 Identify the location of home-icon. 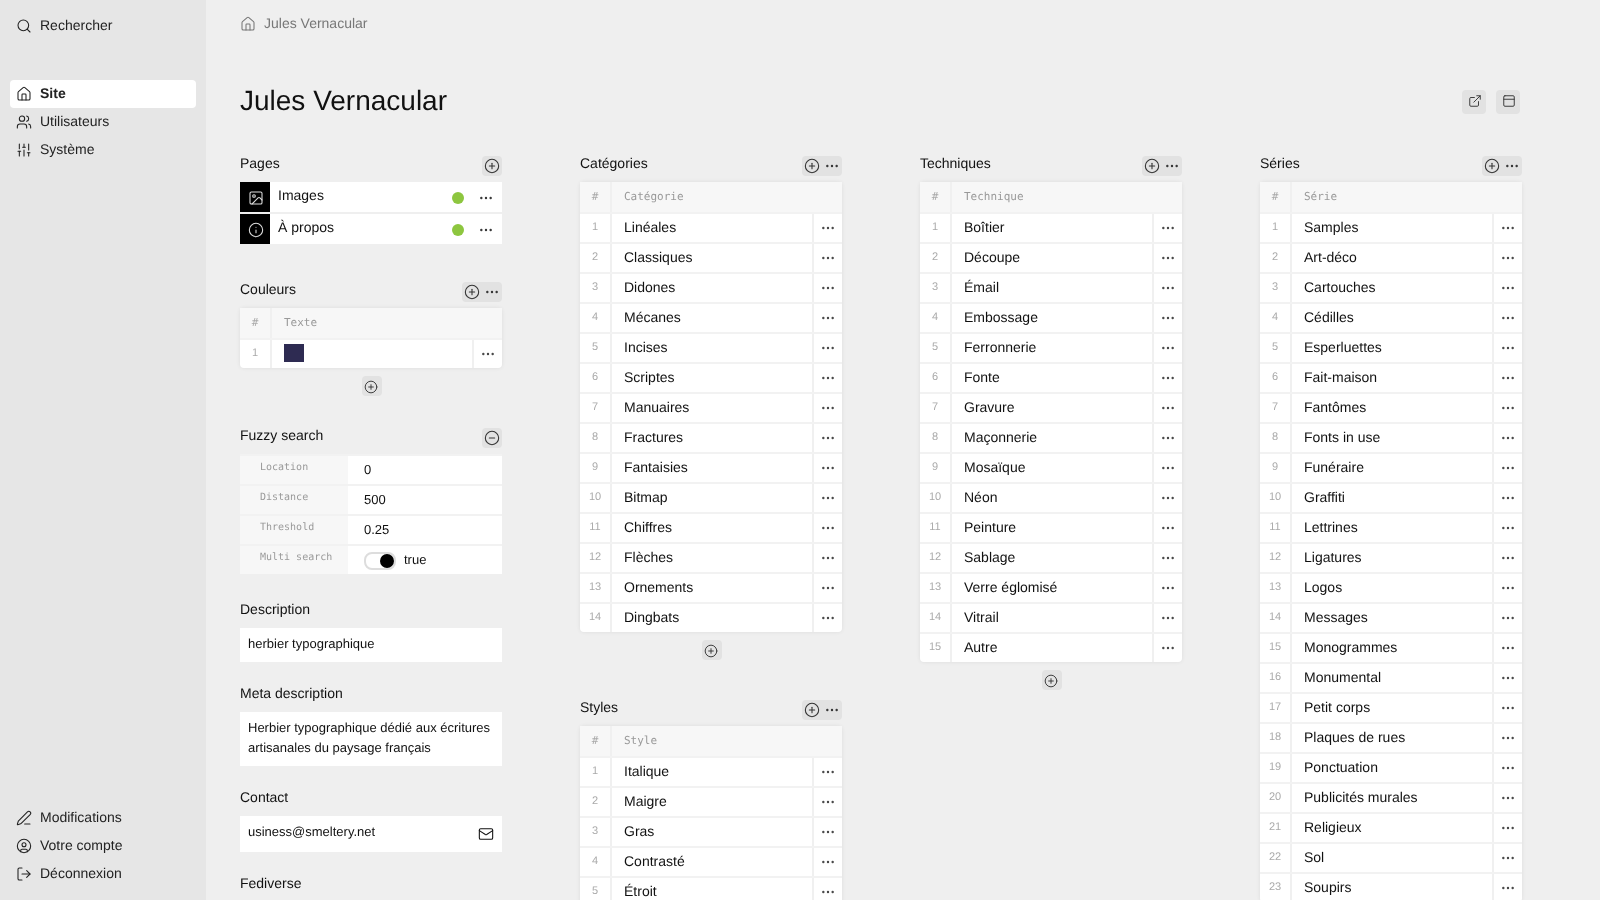
(248, 24).